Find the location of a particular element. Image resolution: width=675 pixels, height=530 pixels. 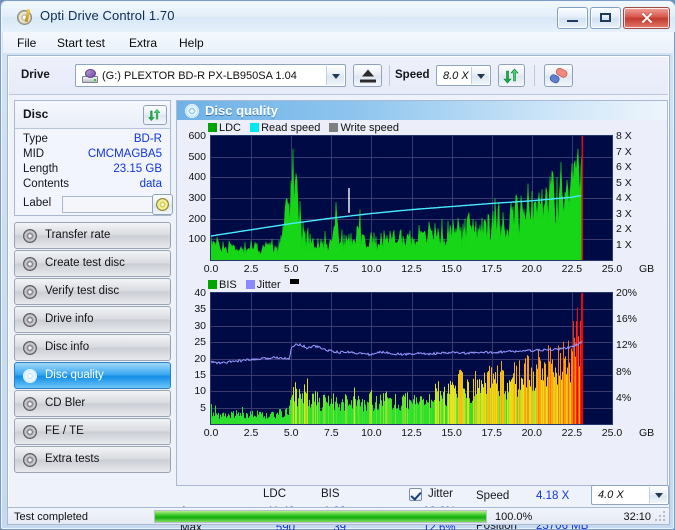

eject-button is located at coordinates (367, 75).